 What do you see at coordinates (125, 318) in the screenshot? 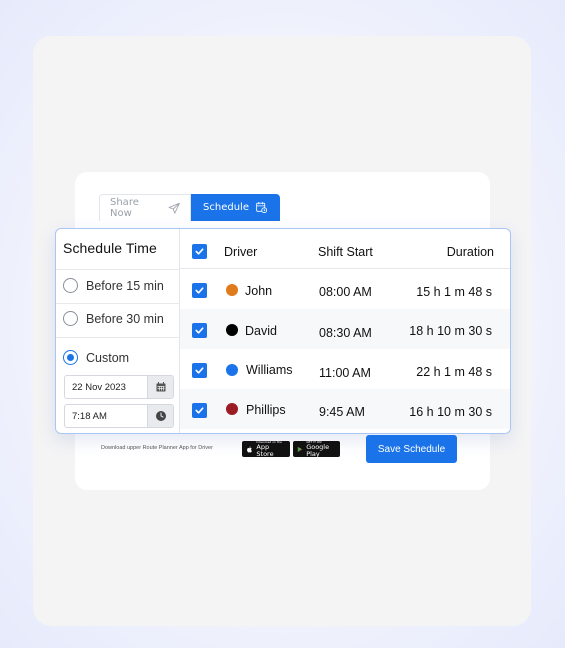
I see `option-before-30-label: Before 30 min` at bounding box center [125, 318].